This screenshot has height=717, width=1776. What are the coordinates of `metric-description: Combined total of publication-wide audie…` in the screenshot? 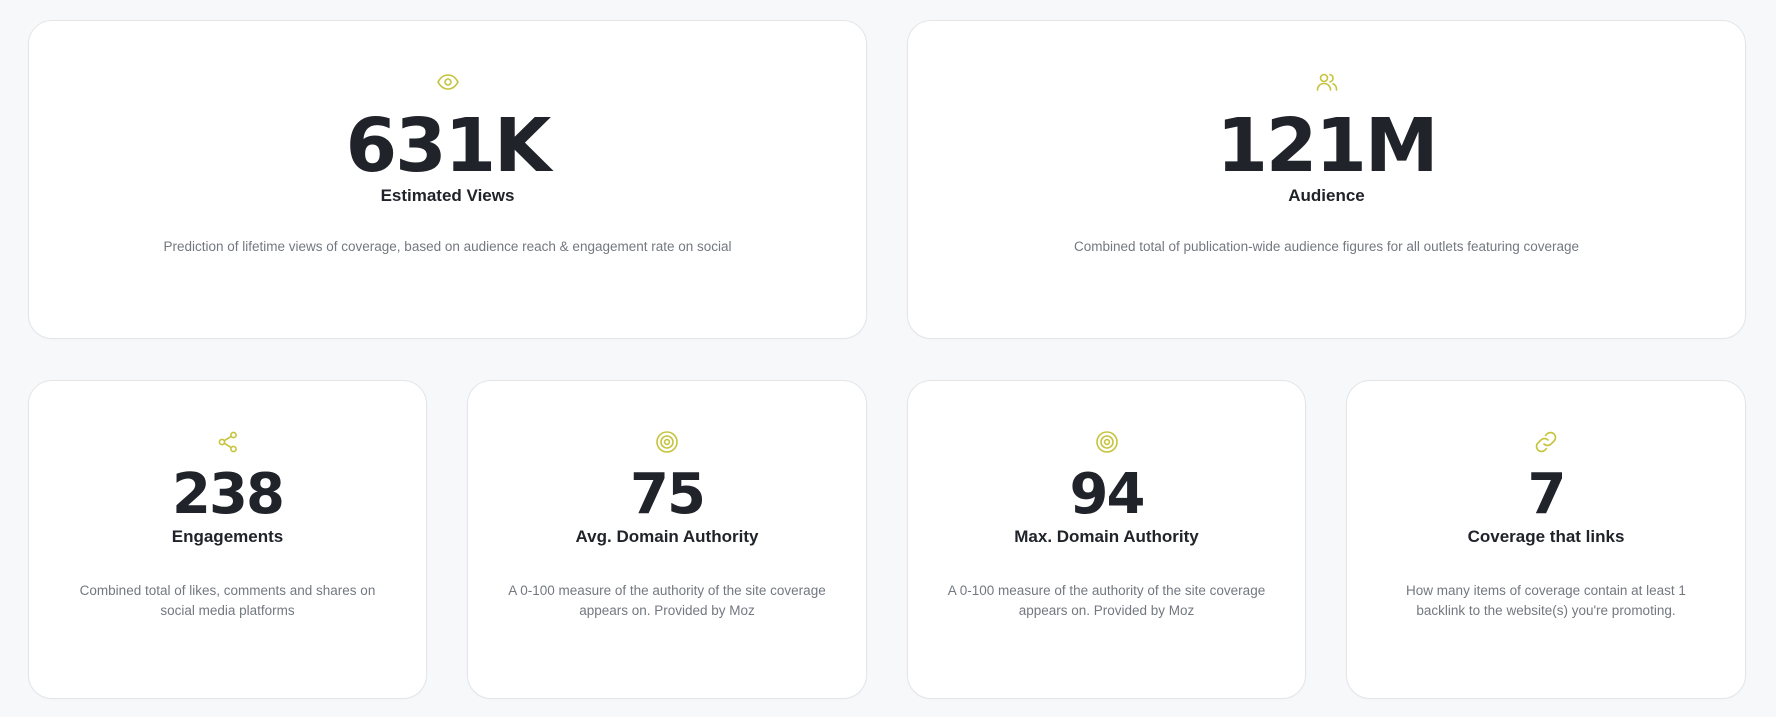 It's located at (1326, 246).